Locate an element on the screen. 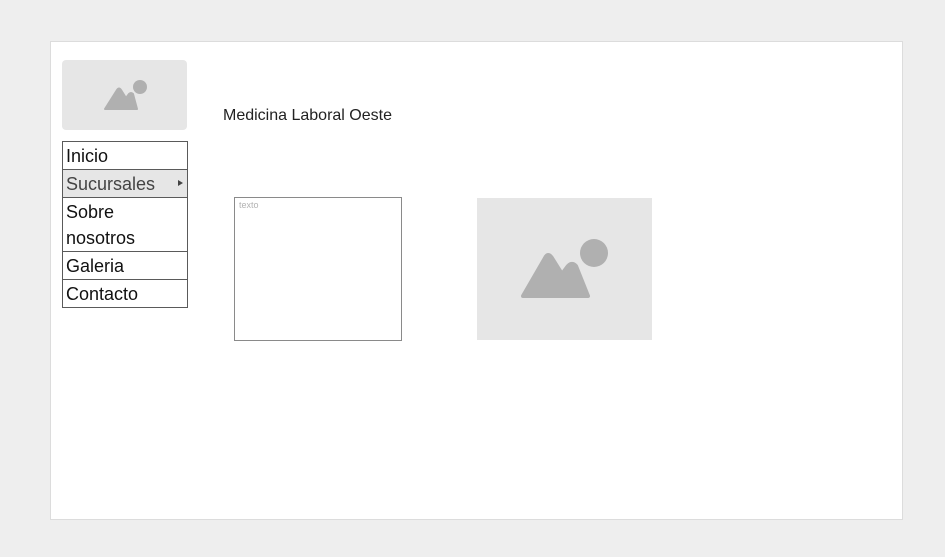 The width and height of the screenshot is (945, 557). submenu-arrow-icon is located at coordinates (180, 183).